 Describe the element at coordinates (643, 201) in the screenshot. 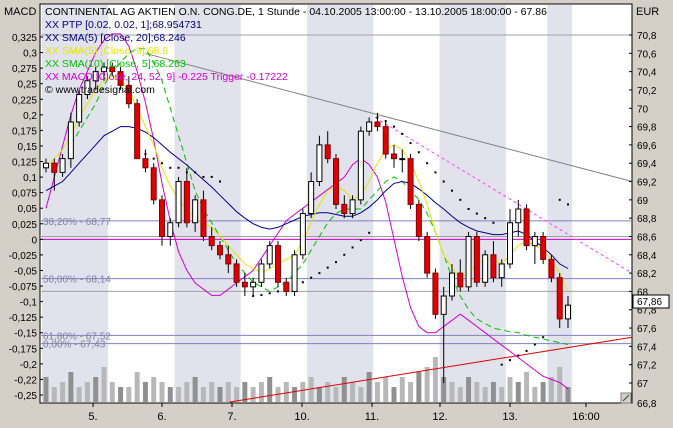

I see `right-tick-label: 69` at that location.